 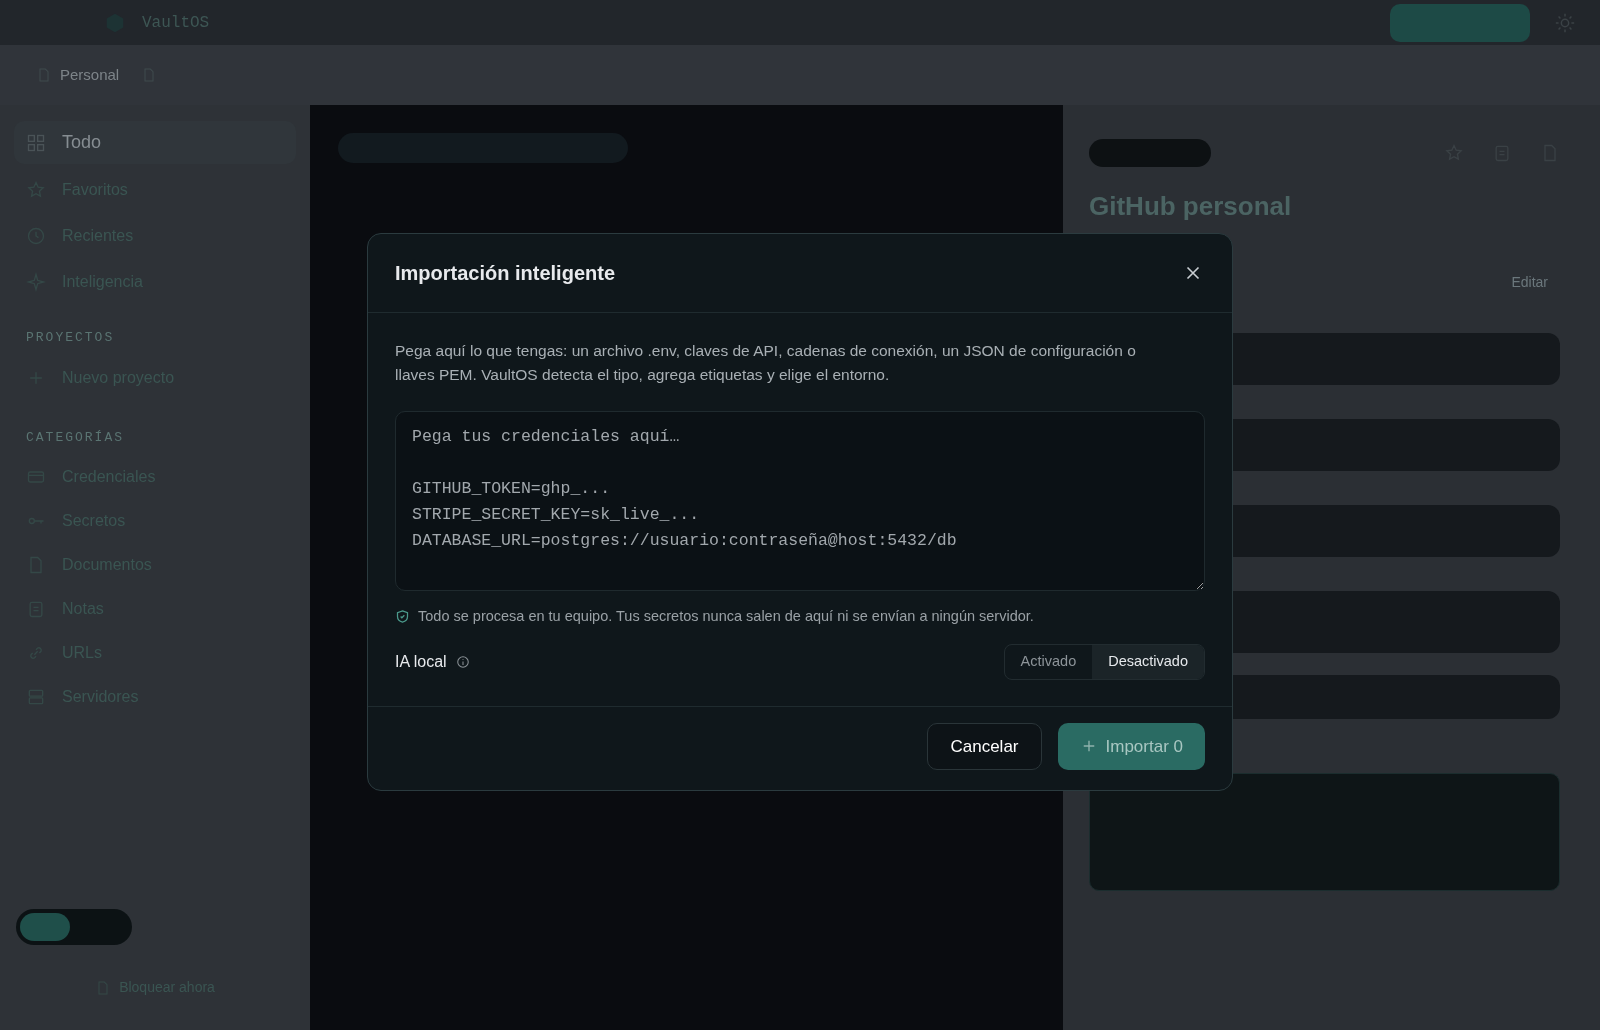 What do you see at coordinates (726, 616) in the screenshot?
I see `privacy-note: Todo se procesa en tu equipo. Tus secretos nunca salen de aquí ni se envían a ningún servidor.` at bounding box center [726, 616].